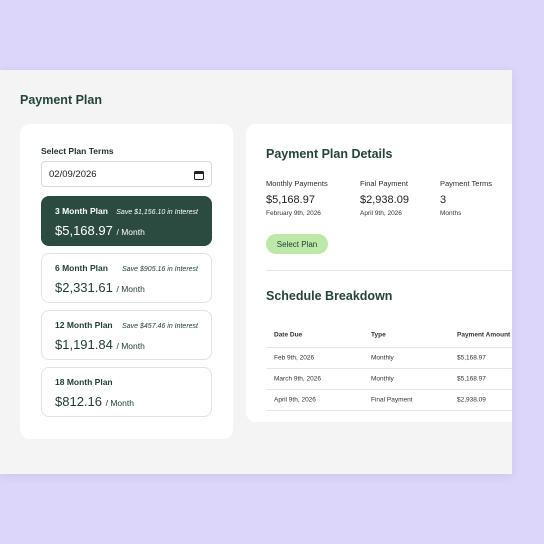 Image resolution: width=544 pixels, height=544 pixels. I want to click on header-payment-amount: Payment Amount, so click(484, 334).